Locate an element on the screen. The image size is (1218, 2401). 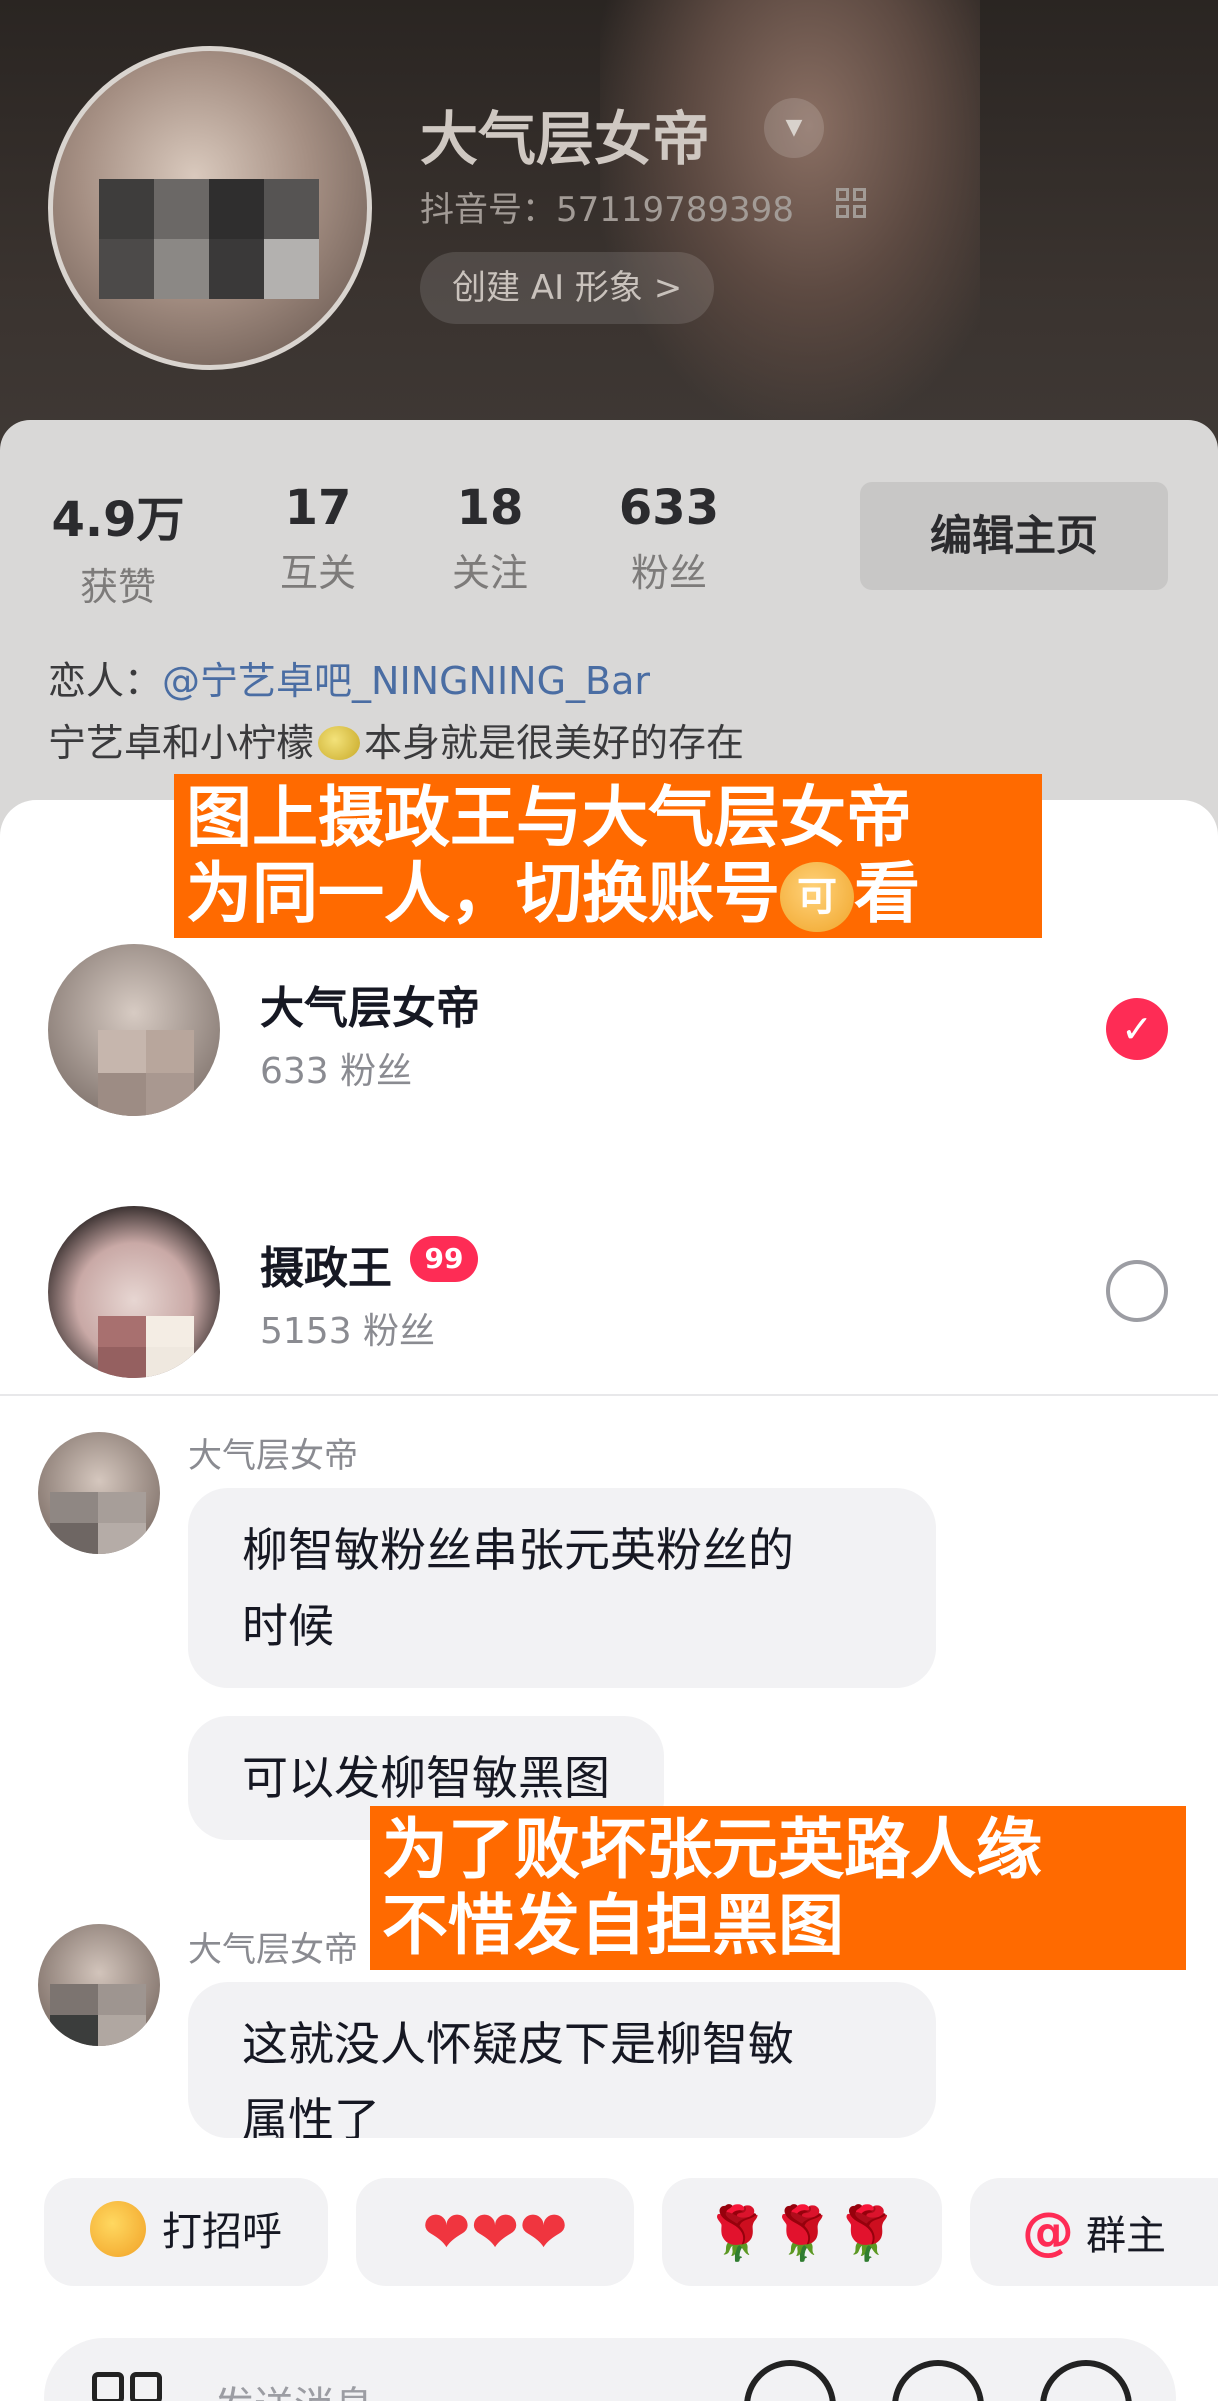
message-line: 时候 is located at coordinates (288, 1626).